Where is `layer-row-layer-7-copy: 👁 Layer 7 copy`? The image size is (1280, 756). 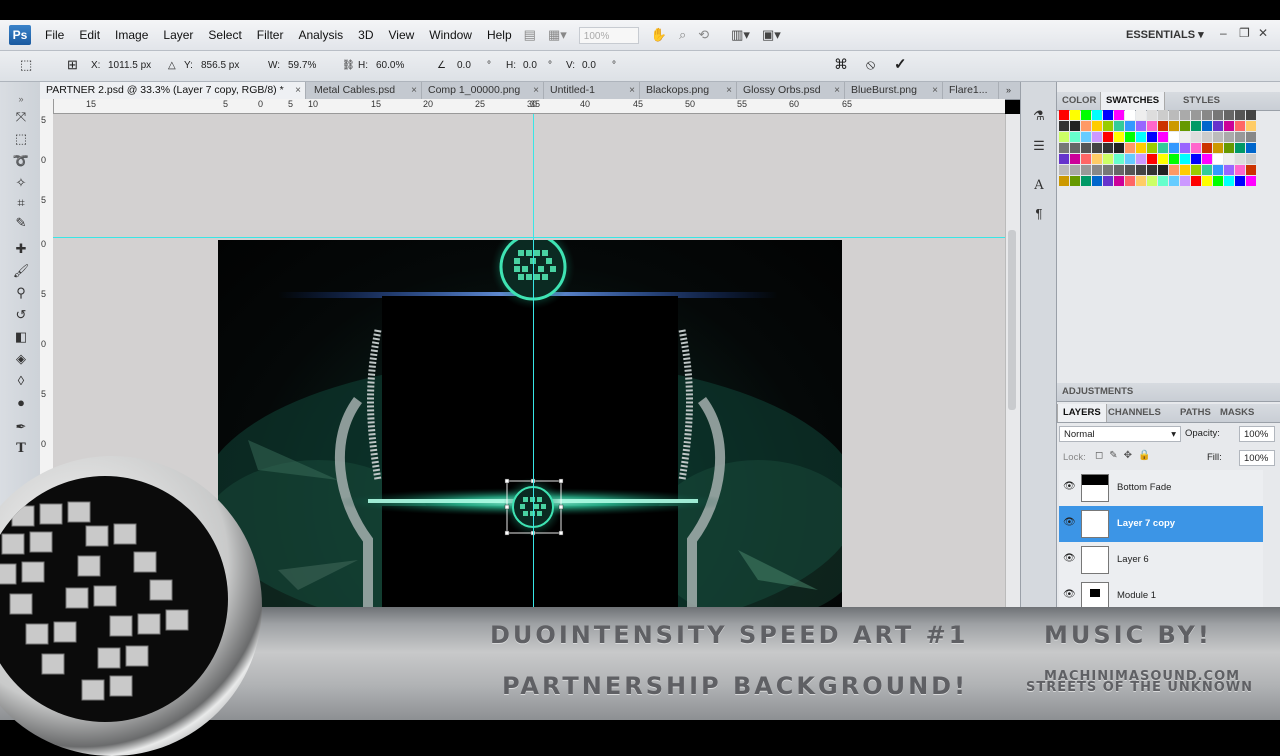
layer-row-layer-7-copy: 👁 Layer 7 copy is located at coordinates (1161, 524).